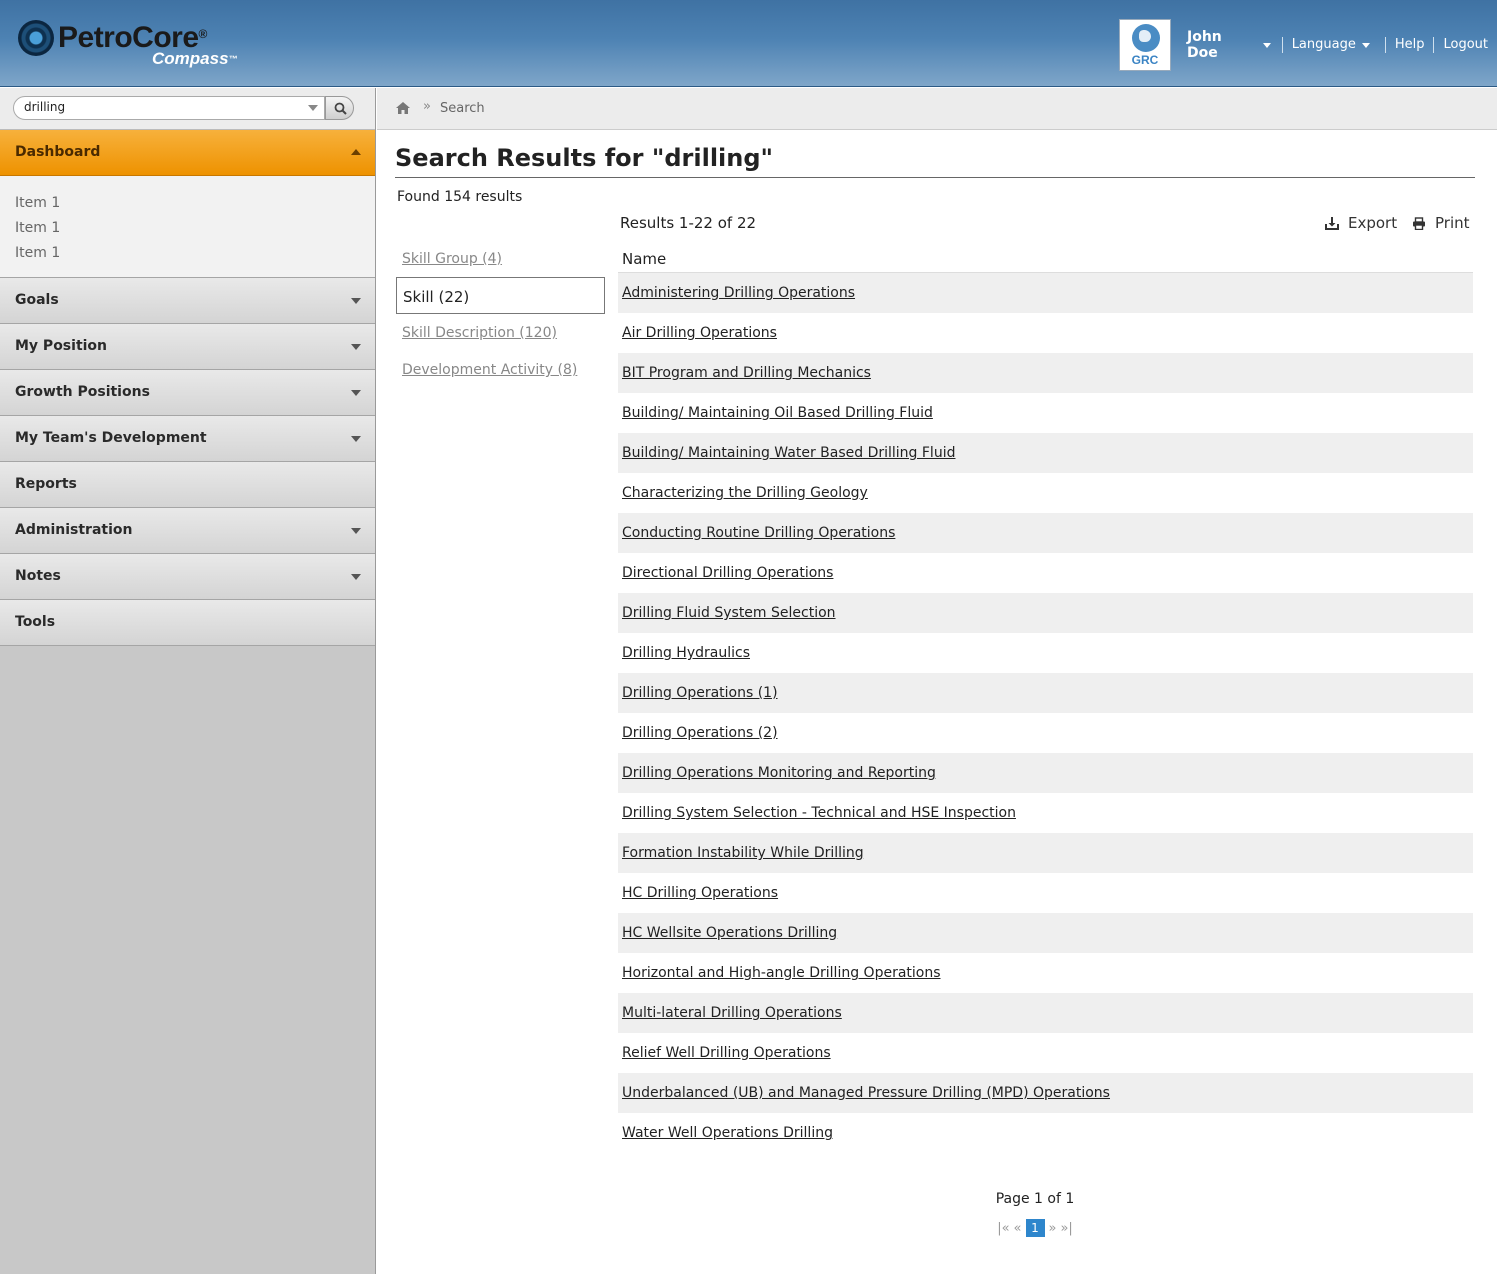 The height and width of the screenshot is (1274, 1497). Describe the element at coordinates (1045, 653) in the screenshot. I see `table-row: Drilling Hydraulics` at that location.